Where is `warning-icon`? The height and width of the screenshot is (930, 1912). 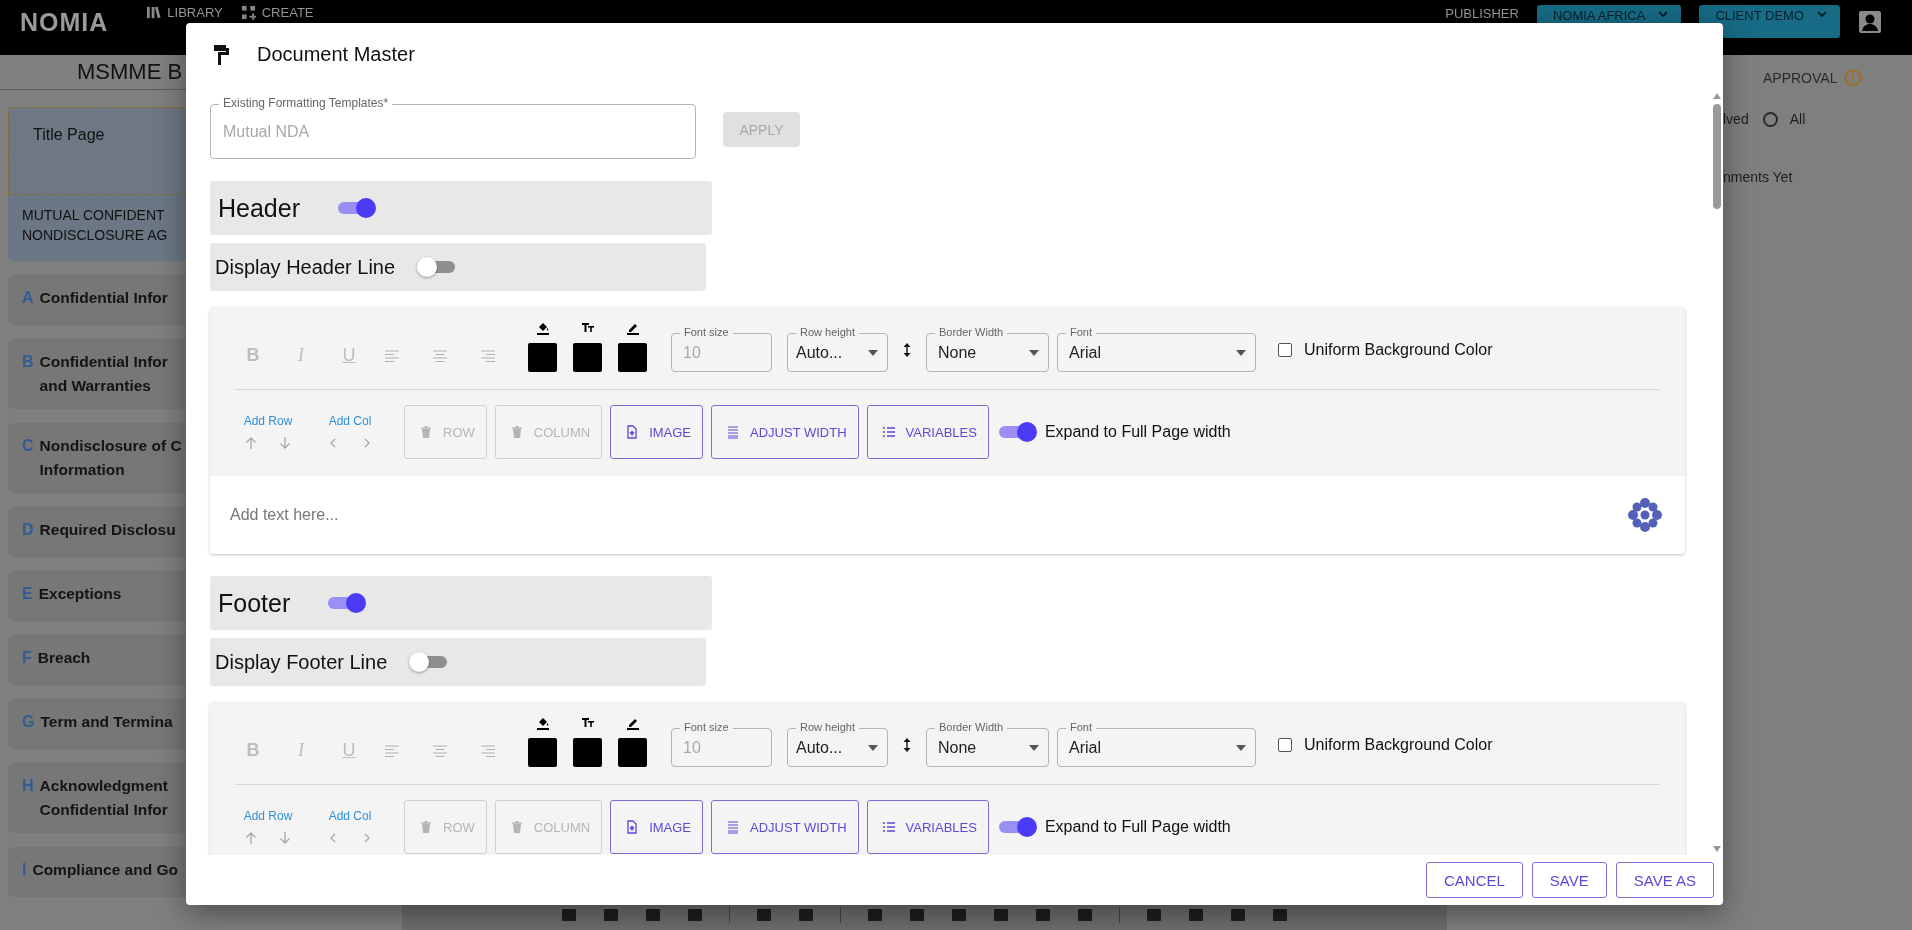 warning-icon is located at coordinates (1853, 78).